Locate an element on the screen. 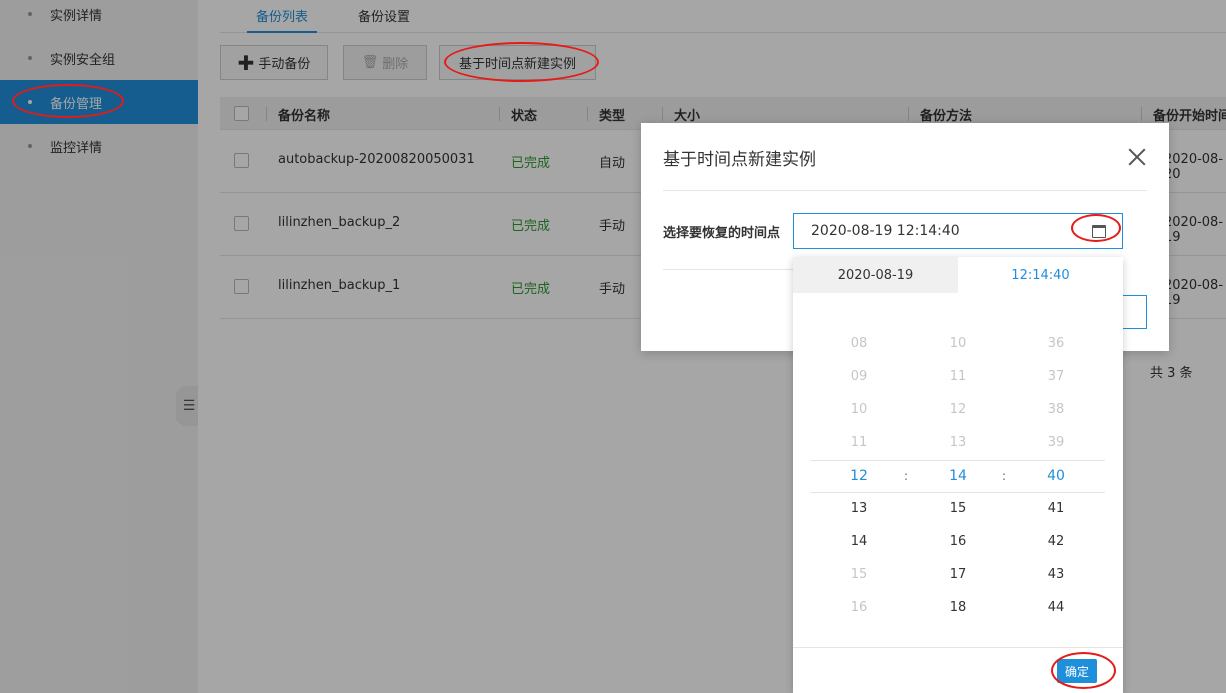 The width and height of the screenshot is (1226, 693). minute-option-selected: 14 is located at coordinates (958, 475).